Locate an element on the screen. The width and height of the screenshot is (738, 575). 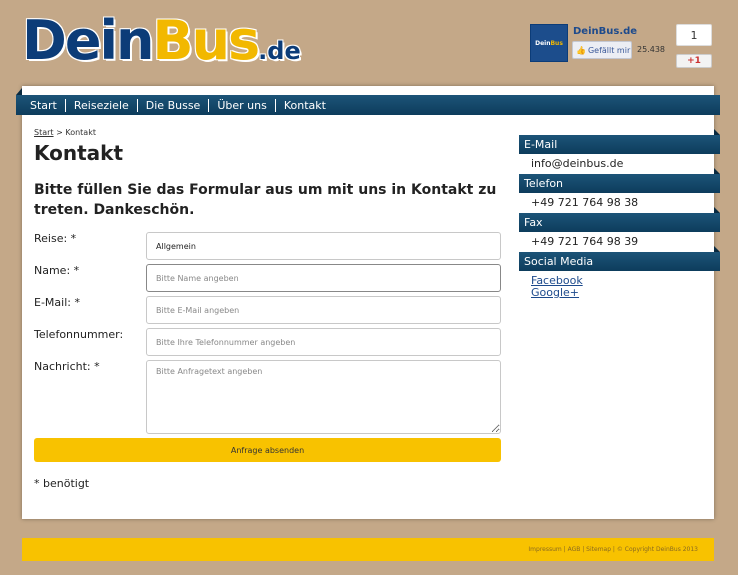
facebook-page-thumbnail: Dein Bus is located at coordinates (549, 43).